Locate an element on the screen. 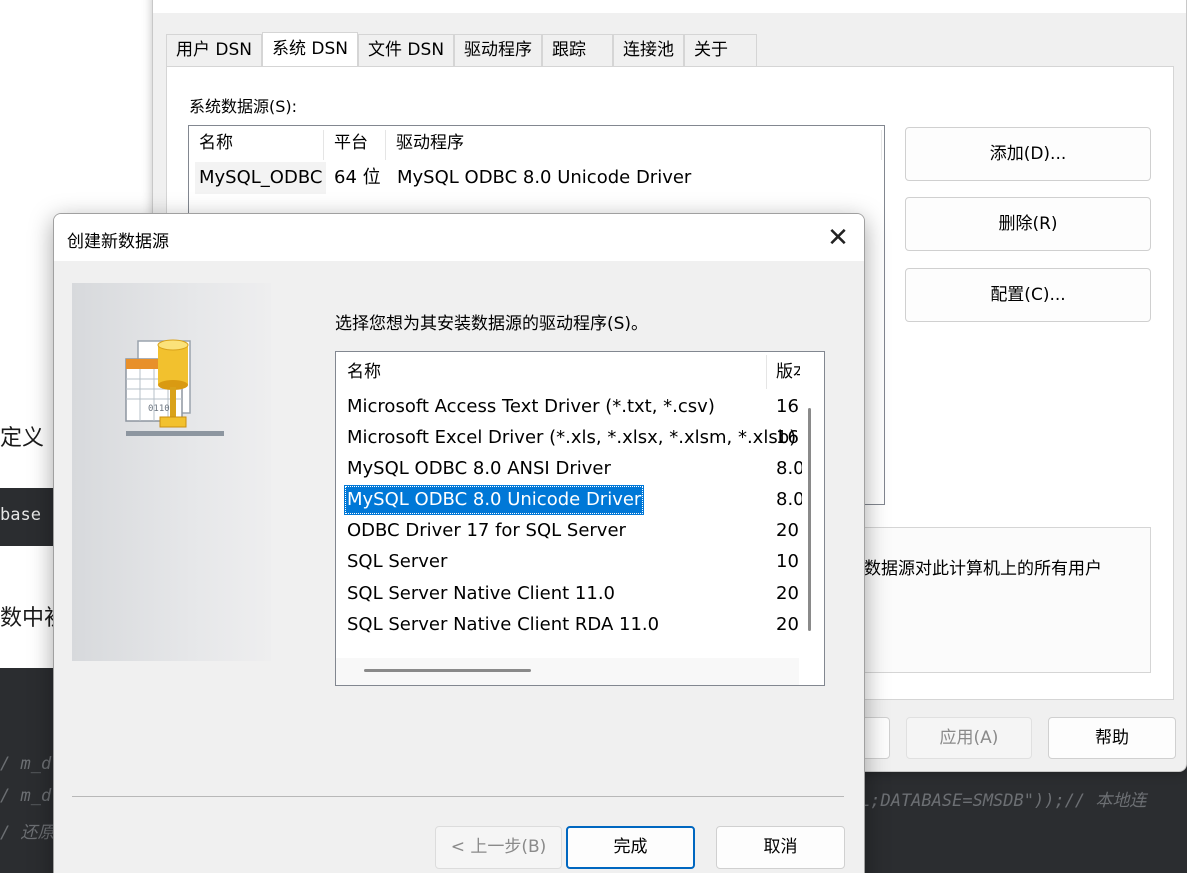  tab-tracing: 跟踪 is located at coordinates (578, 50).